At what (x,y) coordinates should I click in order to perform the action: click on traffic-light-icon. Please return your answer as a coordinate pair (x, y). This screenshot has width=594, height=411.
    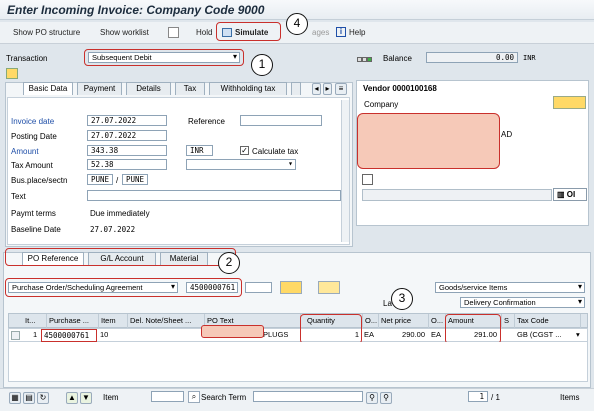
    Looking at the image, I should click on (368, 58).